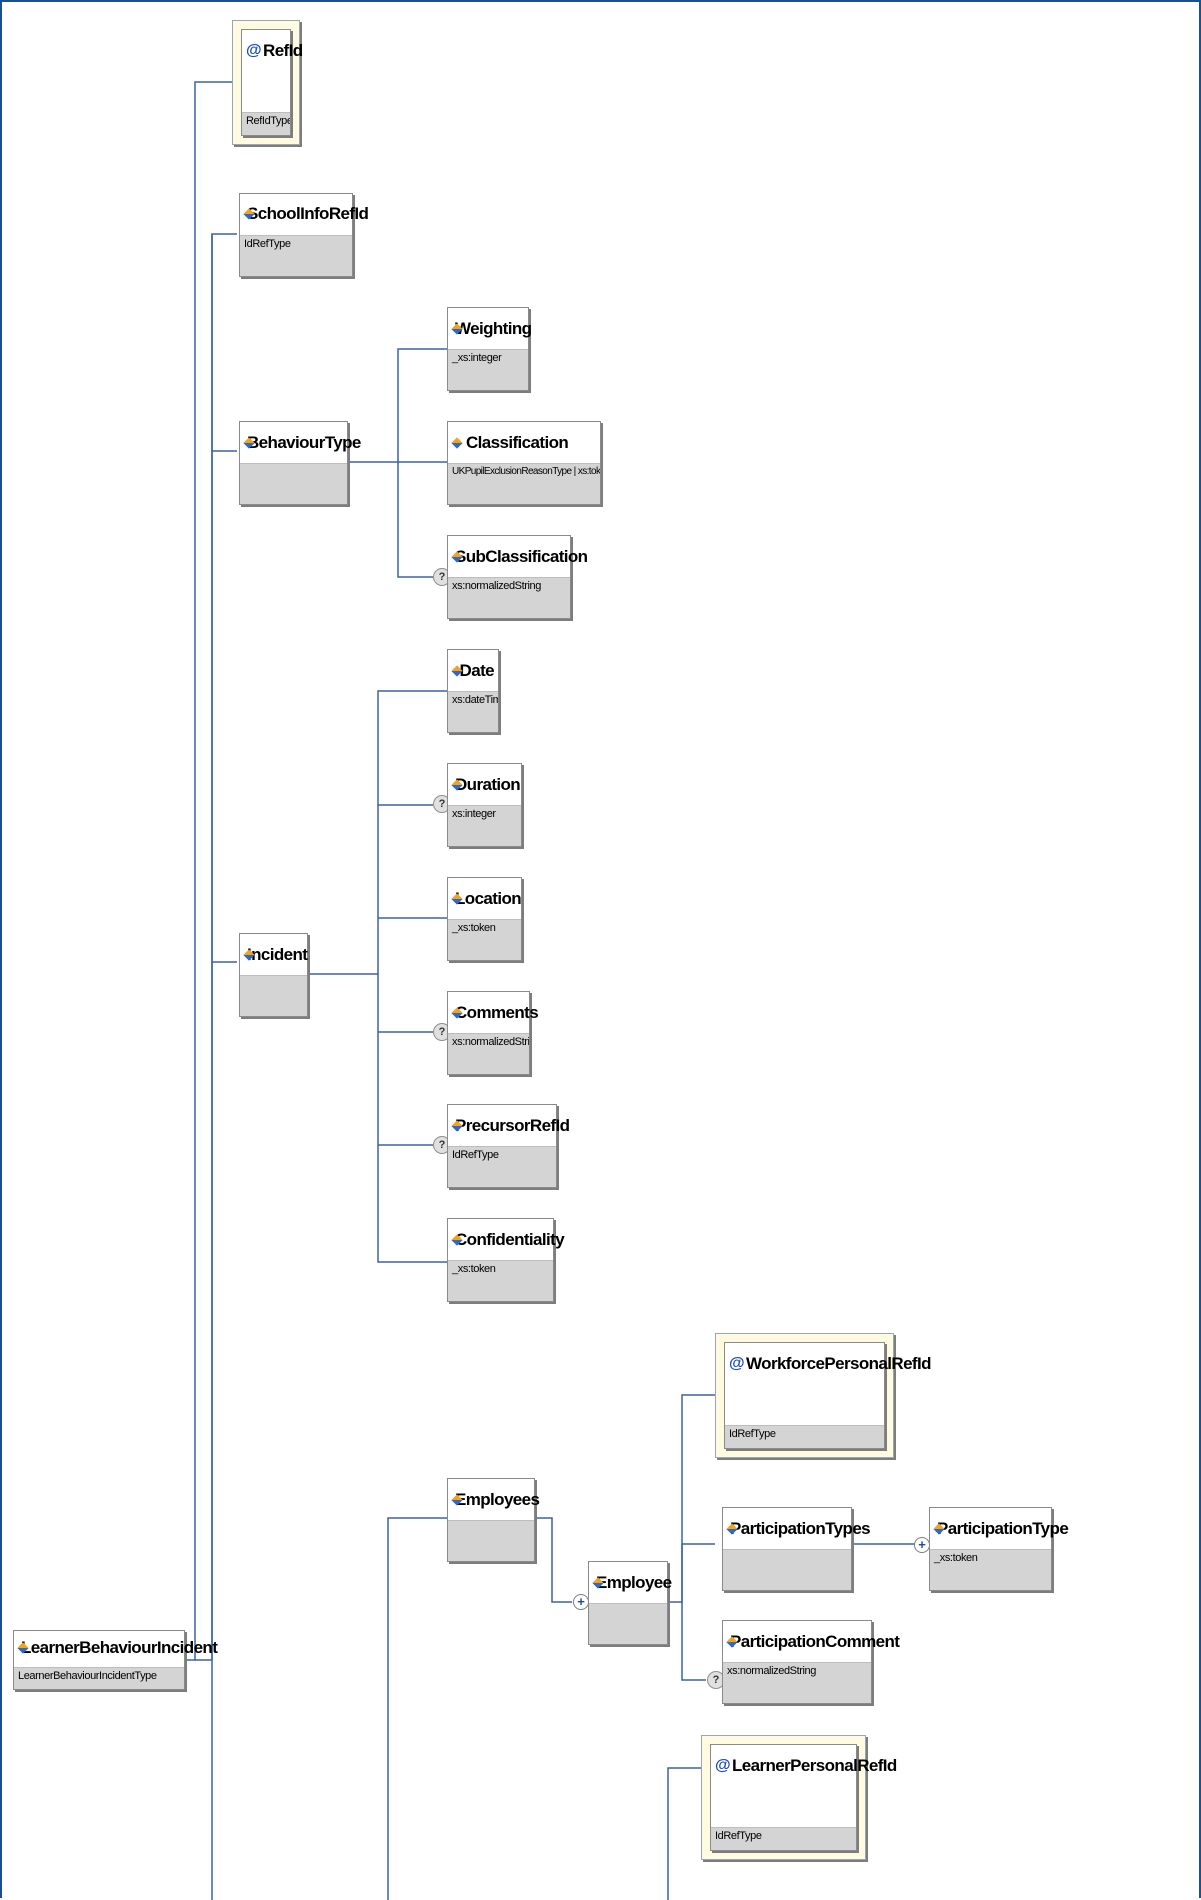 The height and width of the screenshot is (1900, 1201). I want to click on connector-lower-branch, so click(684, 1833).